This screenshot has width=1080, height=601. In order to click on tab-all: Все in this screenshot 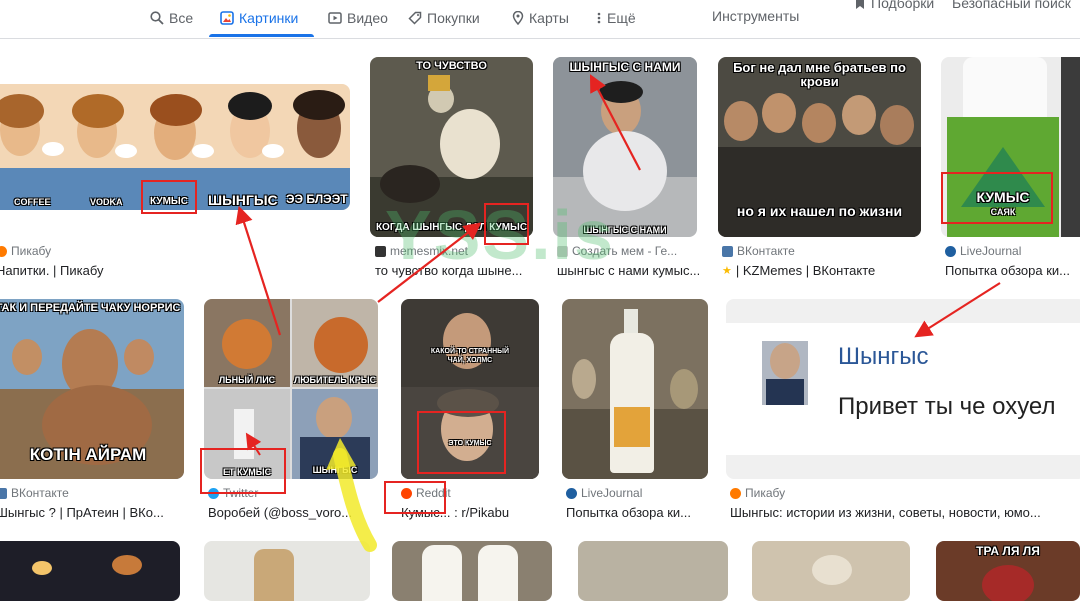, I will do `click(171, 18)`.